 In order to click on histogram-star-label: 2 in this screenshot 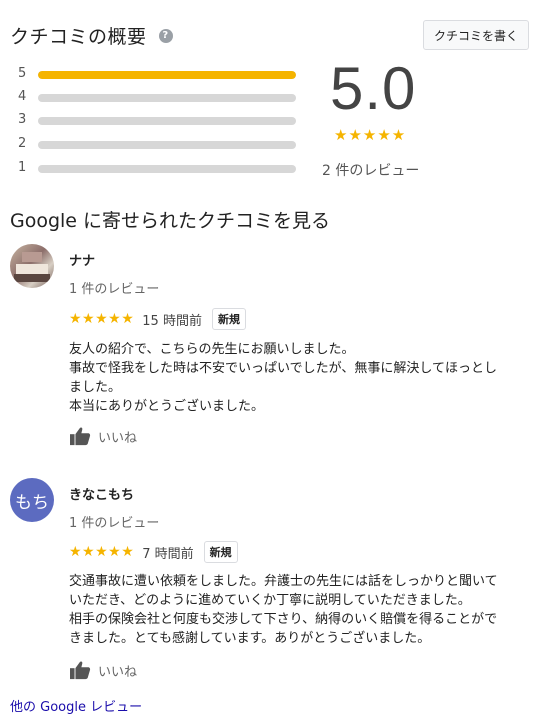, I will do `click(22, 143)`.